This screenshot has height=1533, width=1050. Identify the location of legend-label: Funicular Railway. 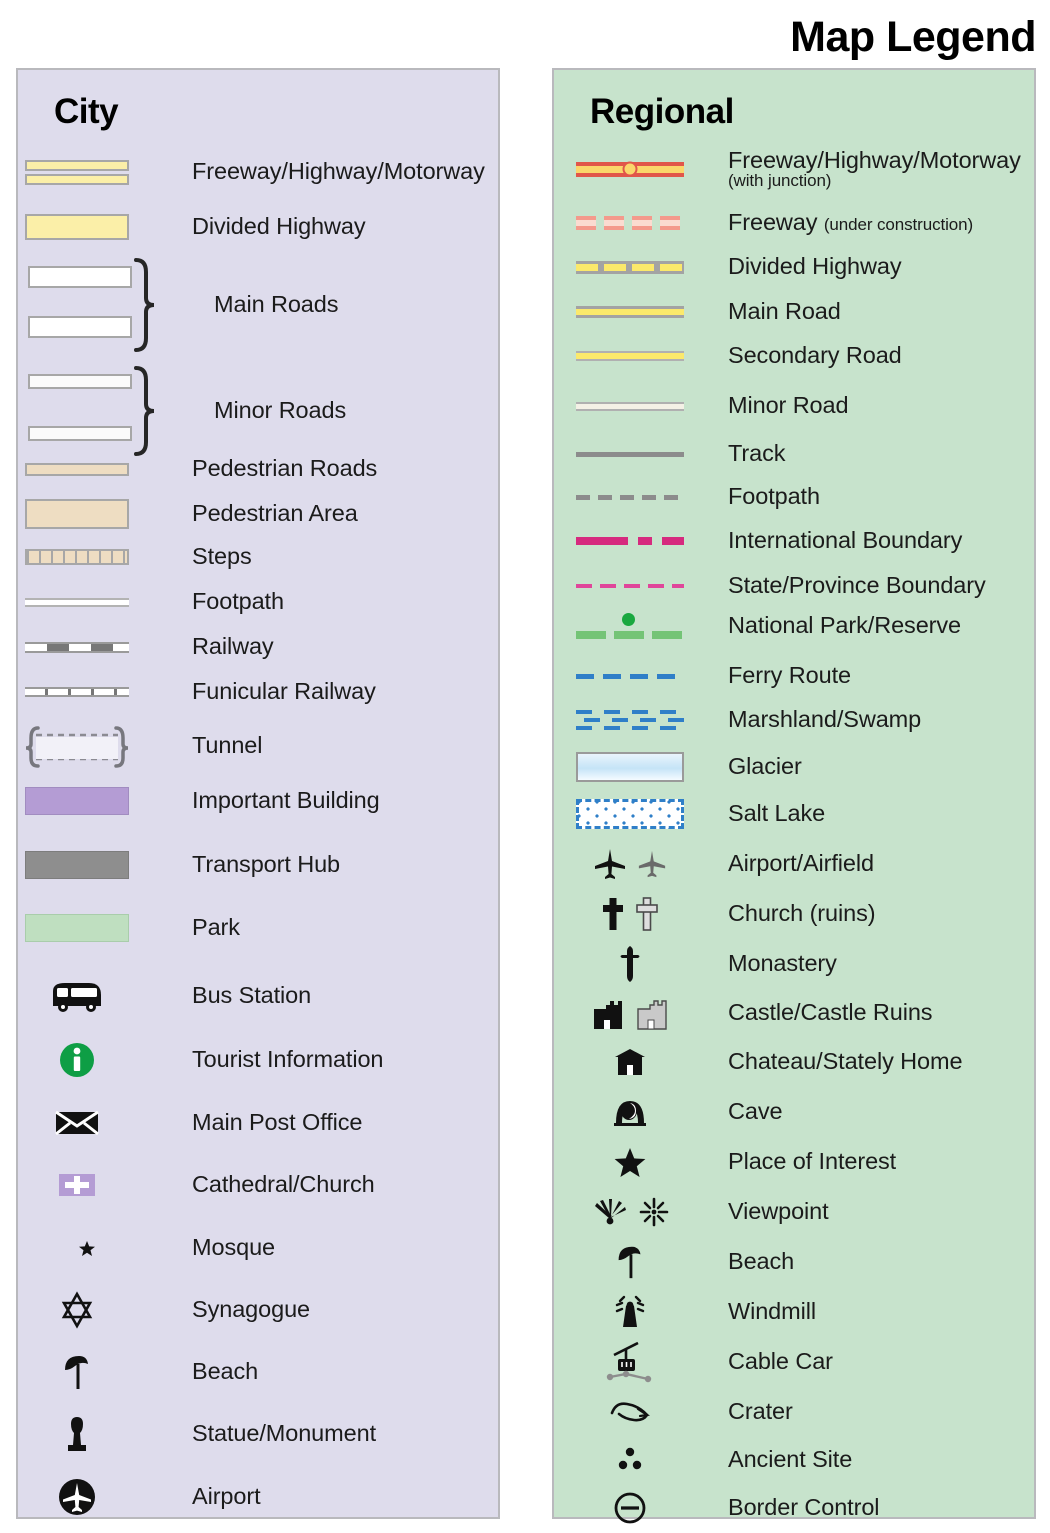
(284, 691).